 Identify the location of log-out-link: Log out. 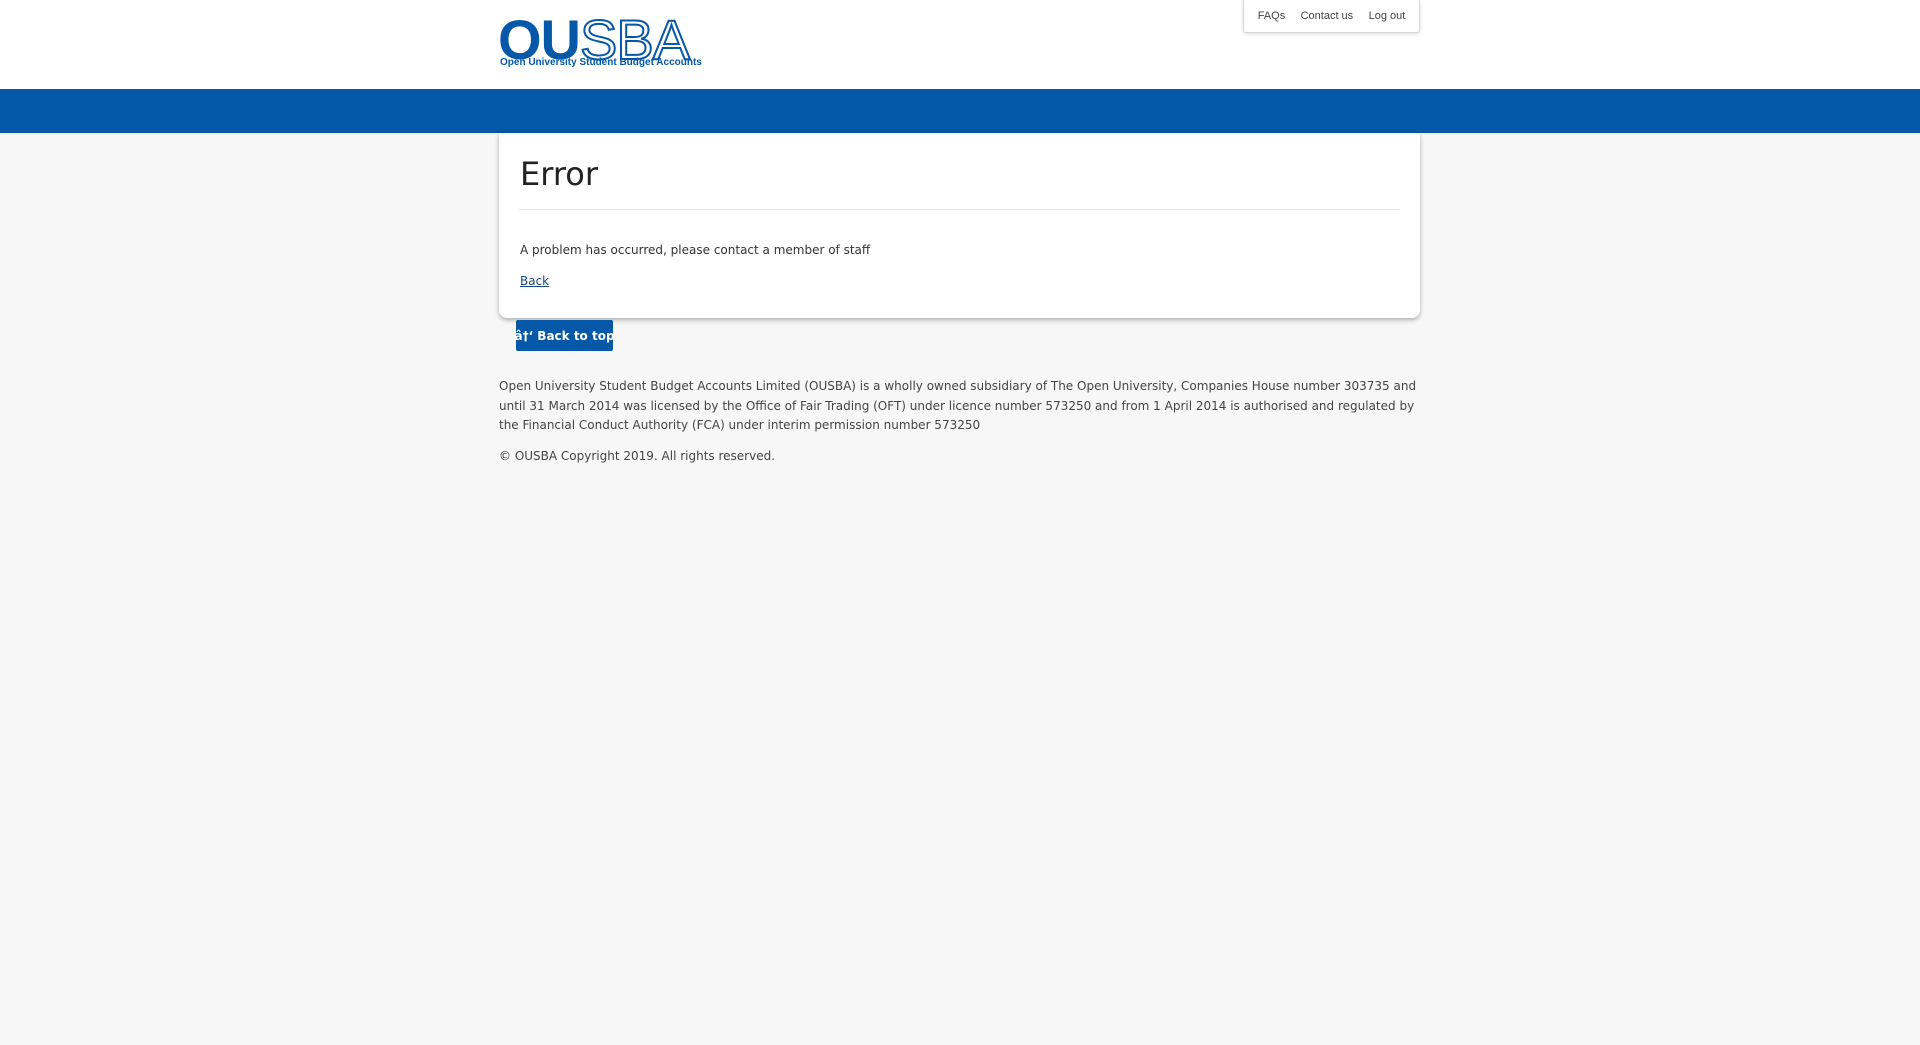
(1387, 16).